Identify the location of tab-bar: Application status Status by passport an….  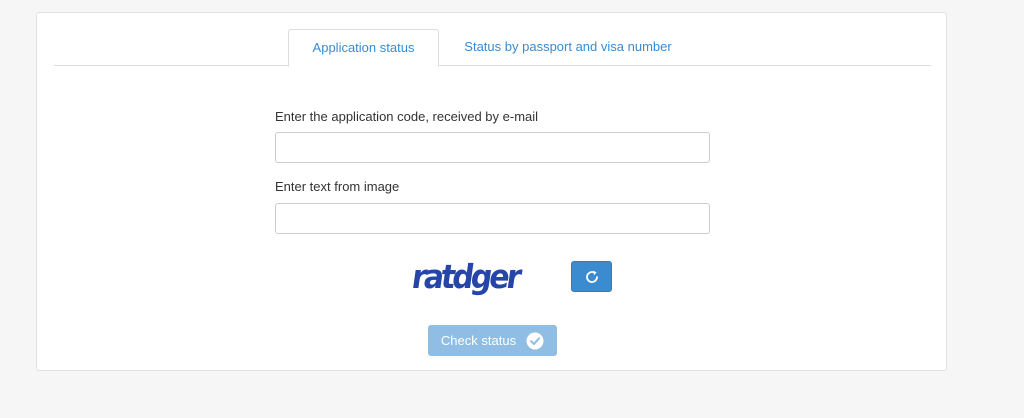
(492, 48).